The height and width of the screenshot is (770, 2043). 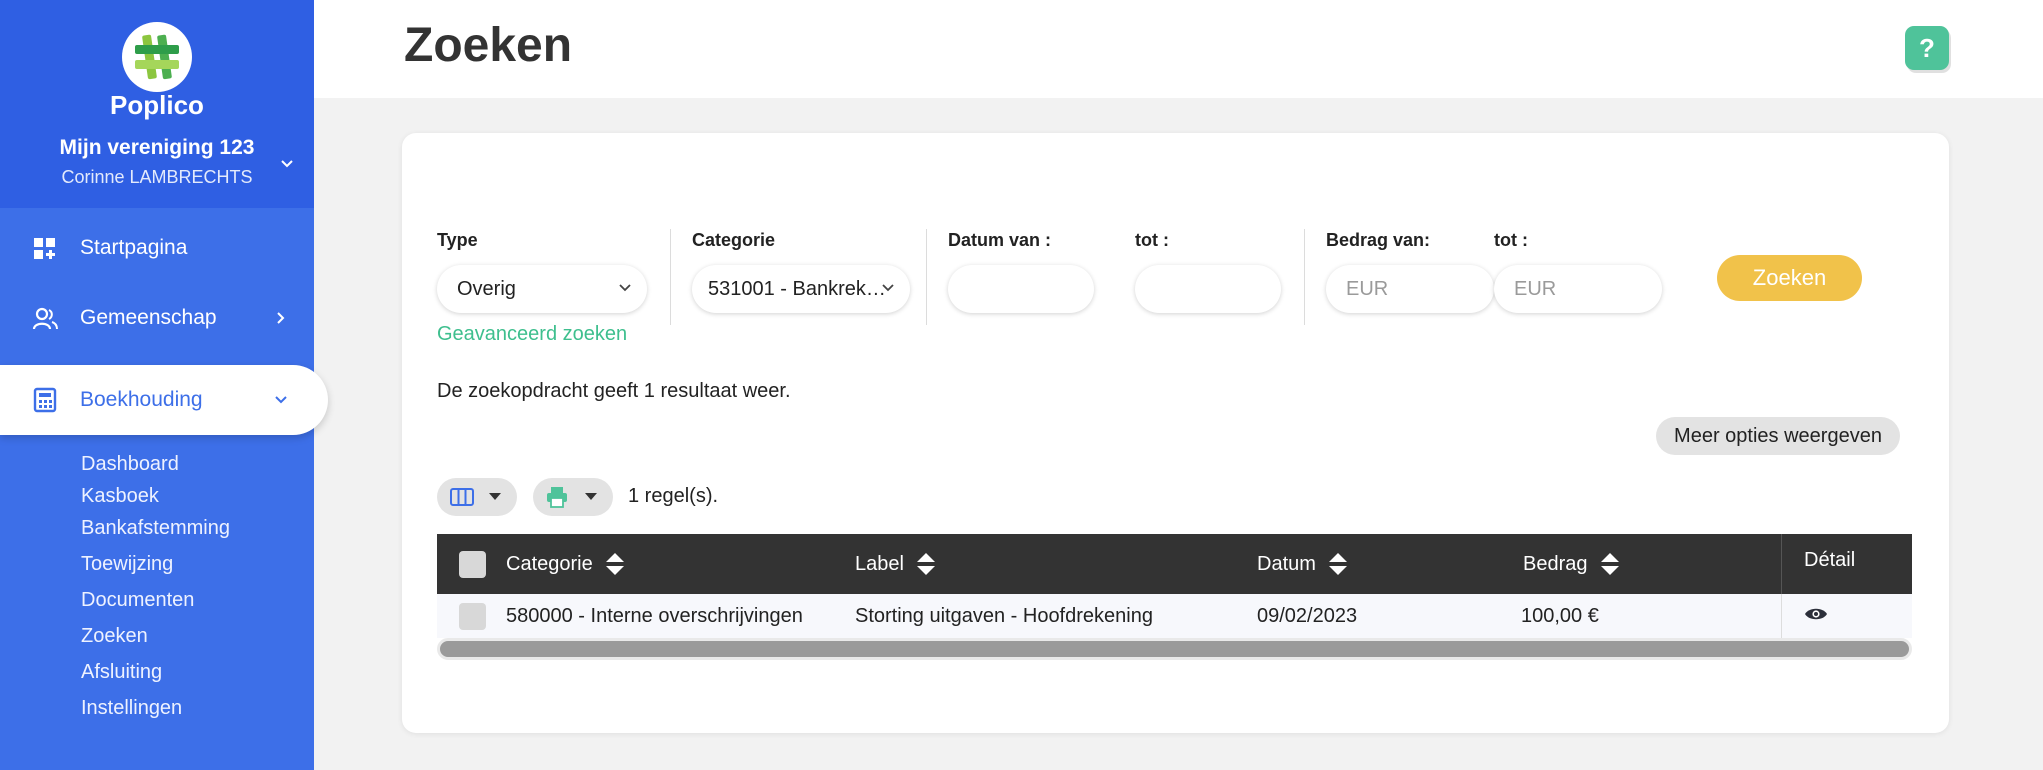 What do you see at coordinates (45, 400) in the screenshot?
I see `calculator-icon` at bounding box center [45, 400].